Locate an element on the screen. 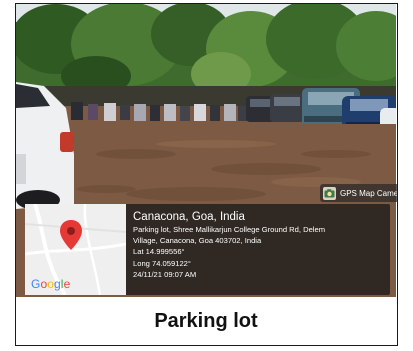 The height and width of the screenshot is (351, 413). location-title: Canacona, Goa, India is located at coordinates (189, 217).